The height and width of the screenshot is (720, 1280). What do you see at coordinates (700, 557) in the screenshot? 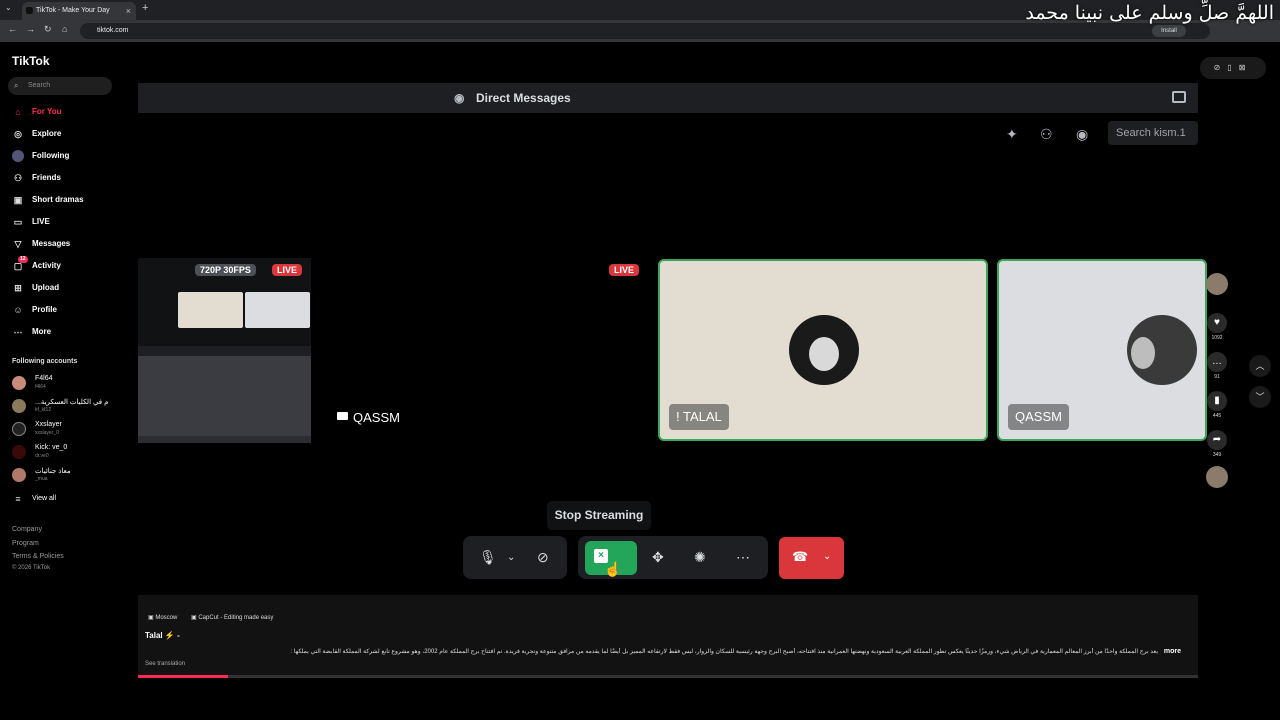
I see `soundboard-icon: ✺` at bounding box center [700, 557].